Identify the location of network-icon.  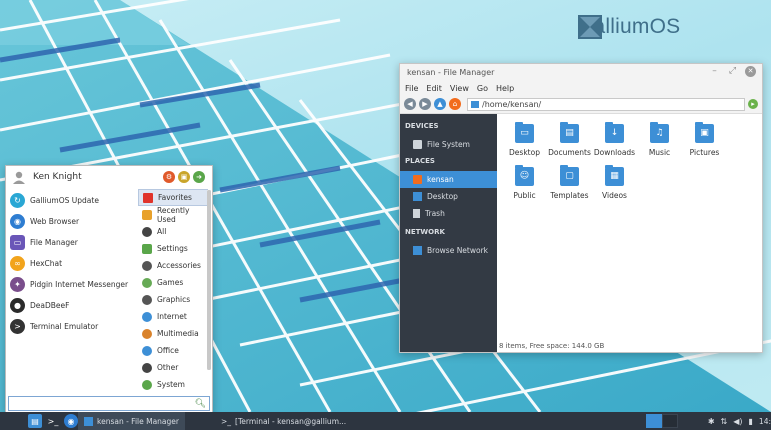
(417, 250).